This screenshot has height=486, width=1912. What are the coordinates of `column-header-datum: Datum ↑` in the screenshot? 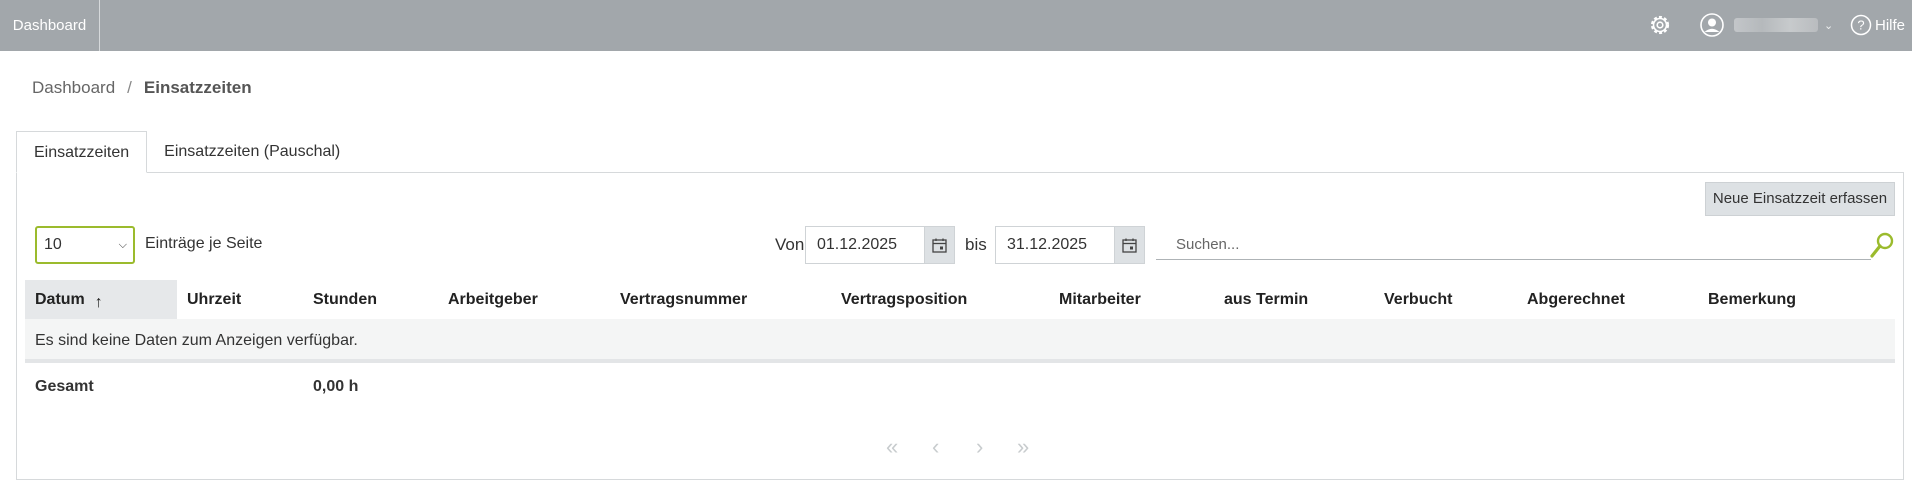 It's located at (101, 299).